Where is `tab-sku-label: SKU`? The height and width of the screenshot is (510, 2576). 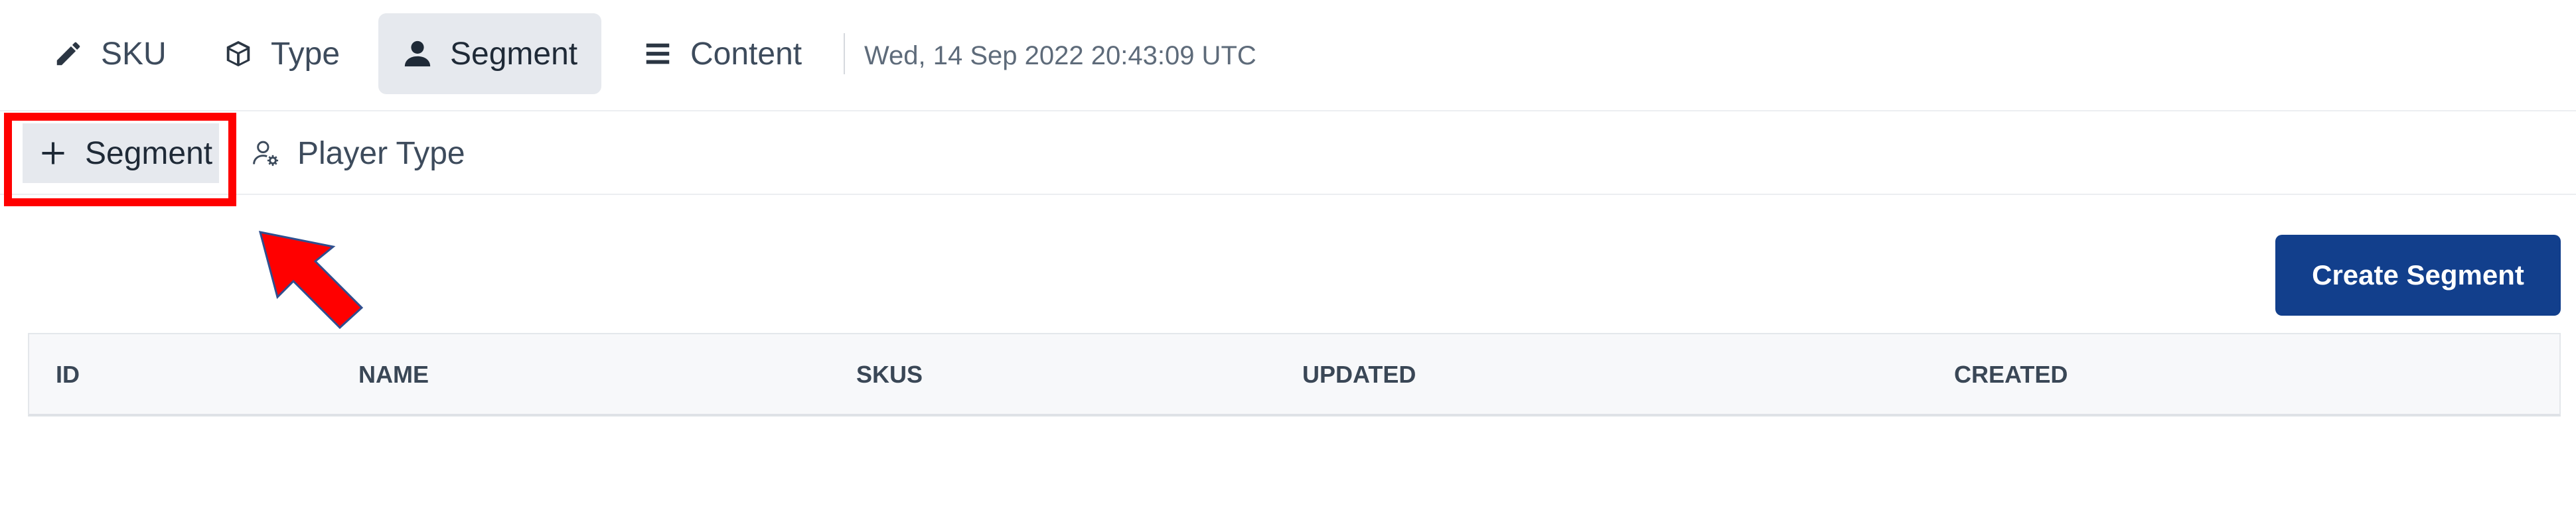
tab-sku-label: SKU is located at coordinates (134, 54).